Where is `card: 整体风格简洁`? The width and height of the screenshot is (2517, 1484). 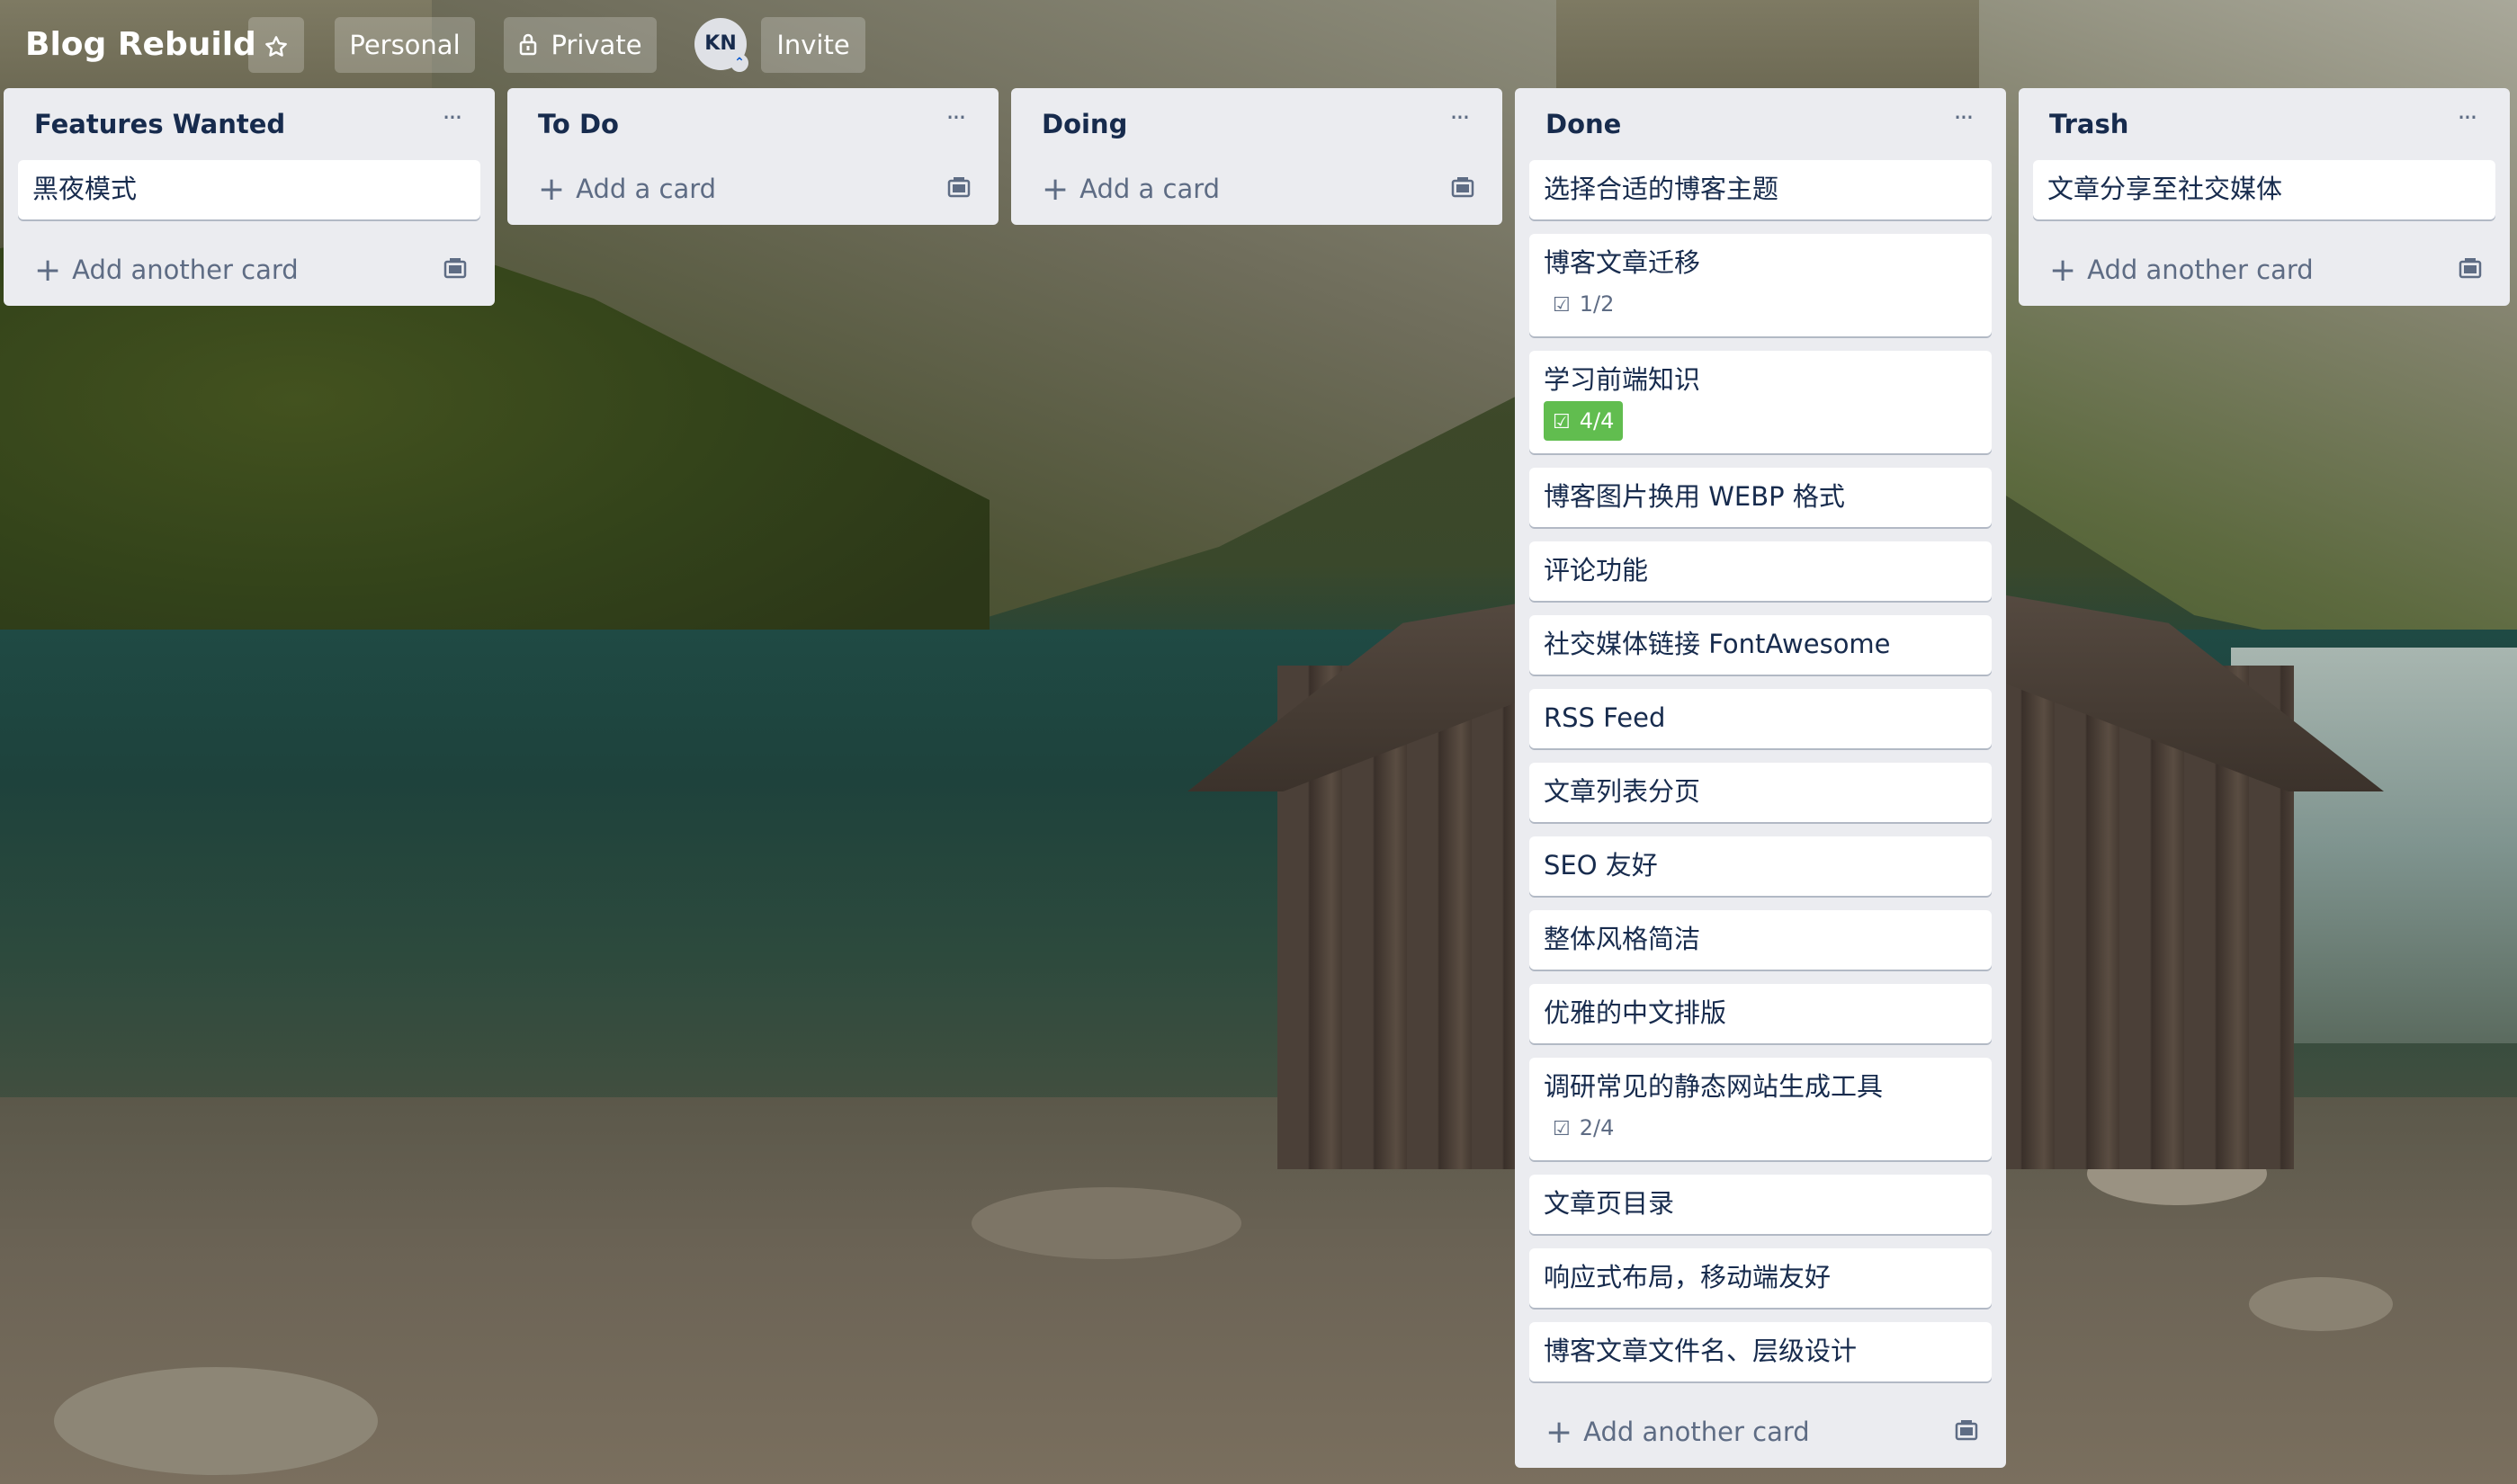
card: 整体风格简洁 is located at coordinates (1761, 940).